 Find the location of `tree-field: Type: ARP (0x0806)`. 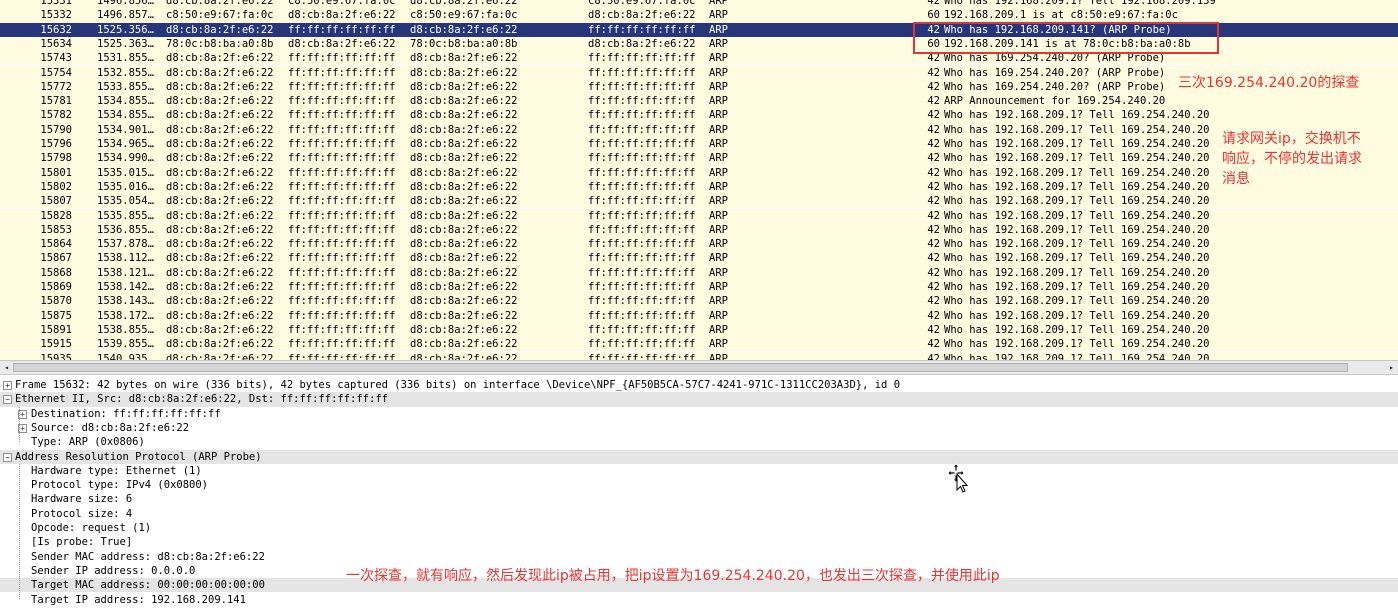

tree-field: Type: ARP (0x0806) is located at coordinates (699, 442).